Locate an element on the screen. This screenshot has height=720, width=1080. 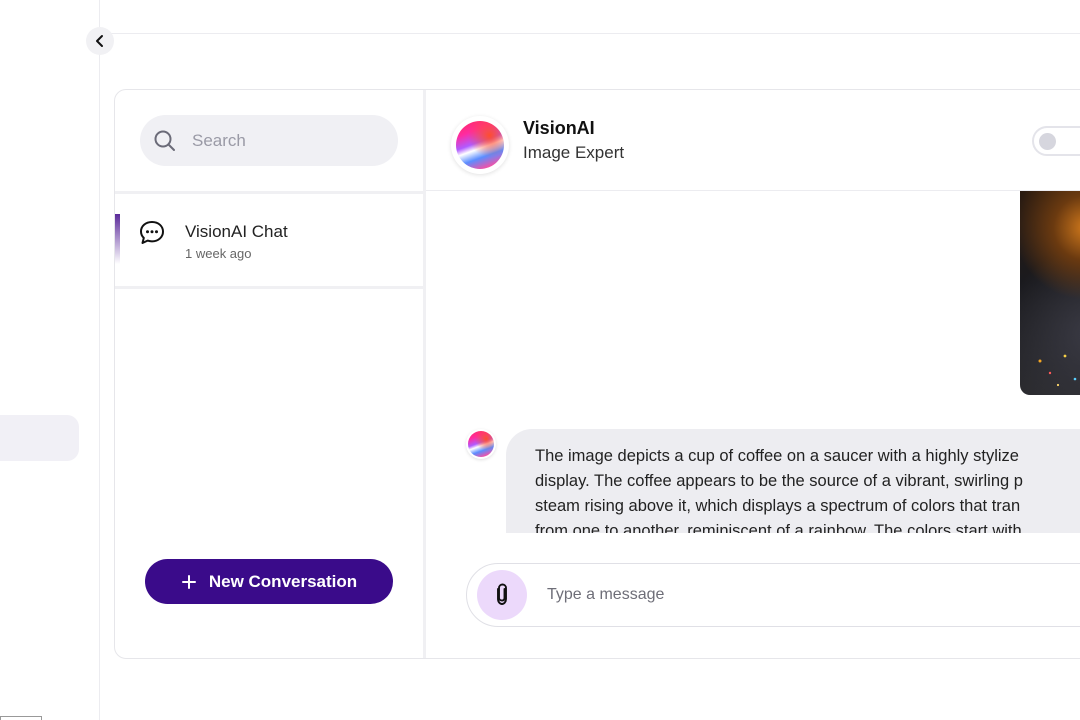
rail-active-item is located at coordinates (39, 438).